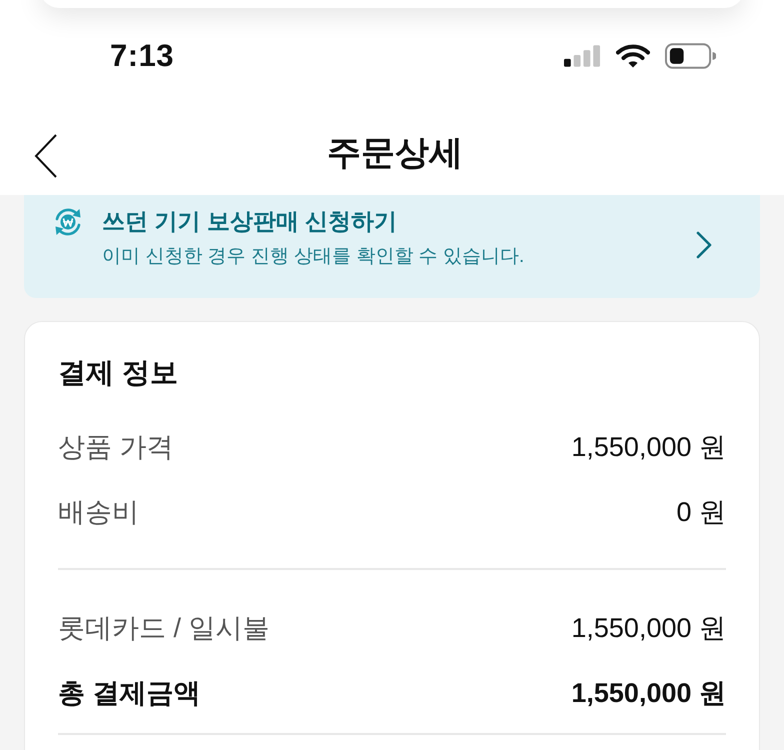  Describe the element at coordinates (582, 56) in the screenshot. I see `cellular-signal-icon` at that location.